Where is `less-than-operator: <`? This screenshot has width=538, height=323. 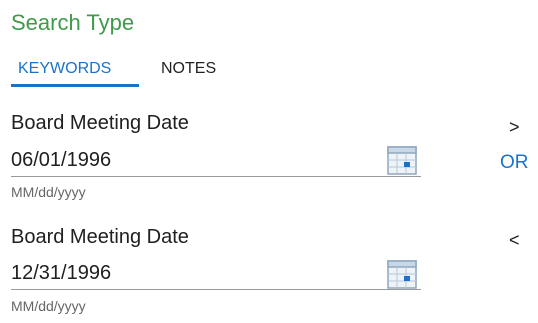 less-than-operator: < is located at coordinates (514, 240).